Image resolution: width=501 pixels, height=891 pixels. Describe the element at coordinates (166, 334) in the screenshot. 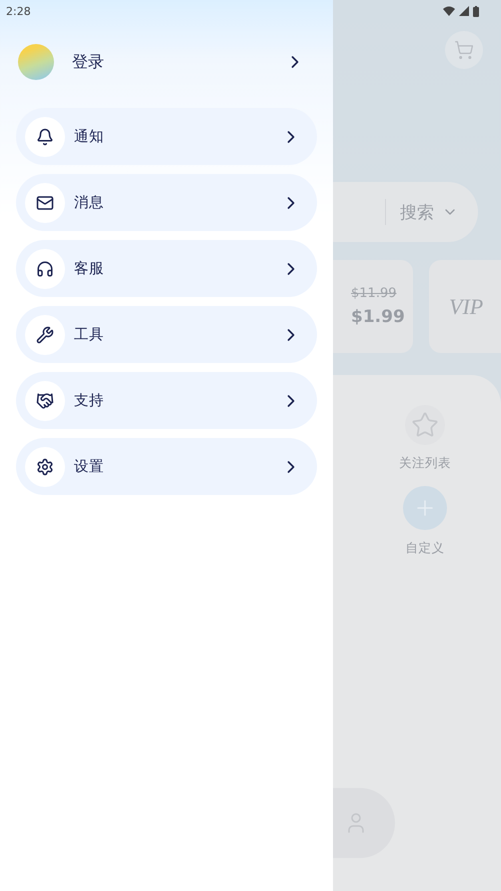

I see `menu-item: 工具` at that location.